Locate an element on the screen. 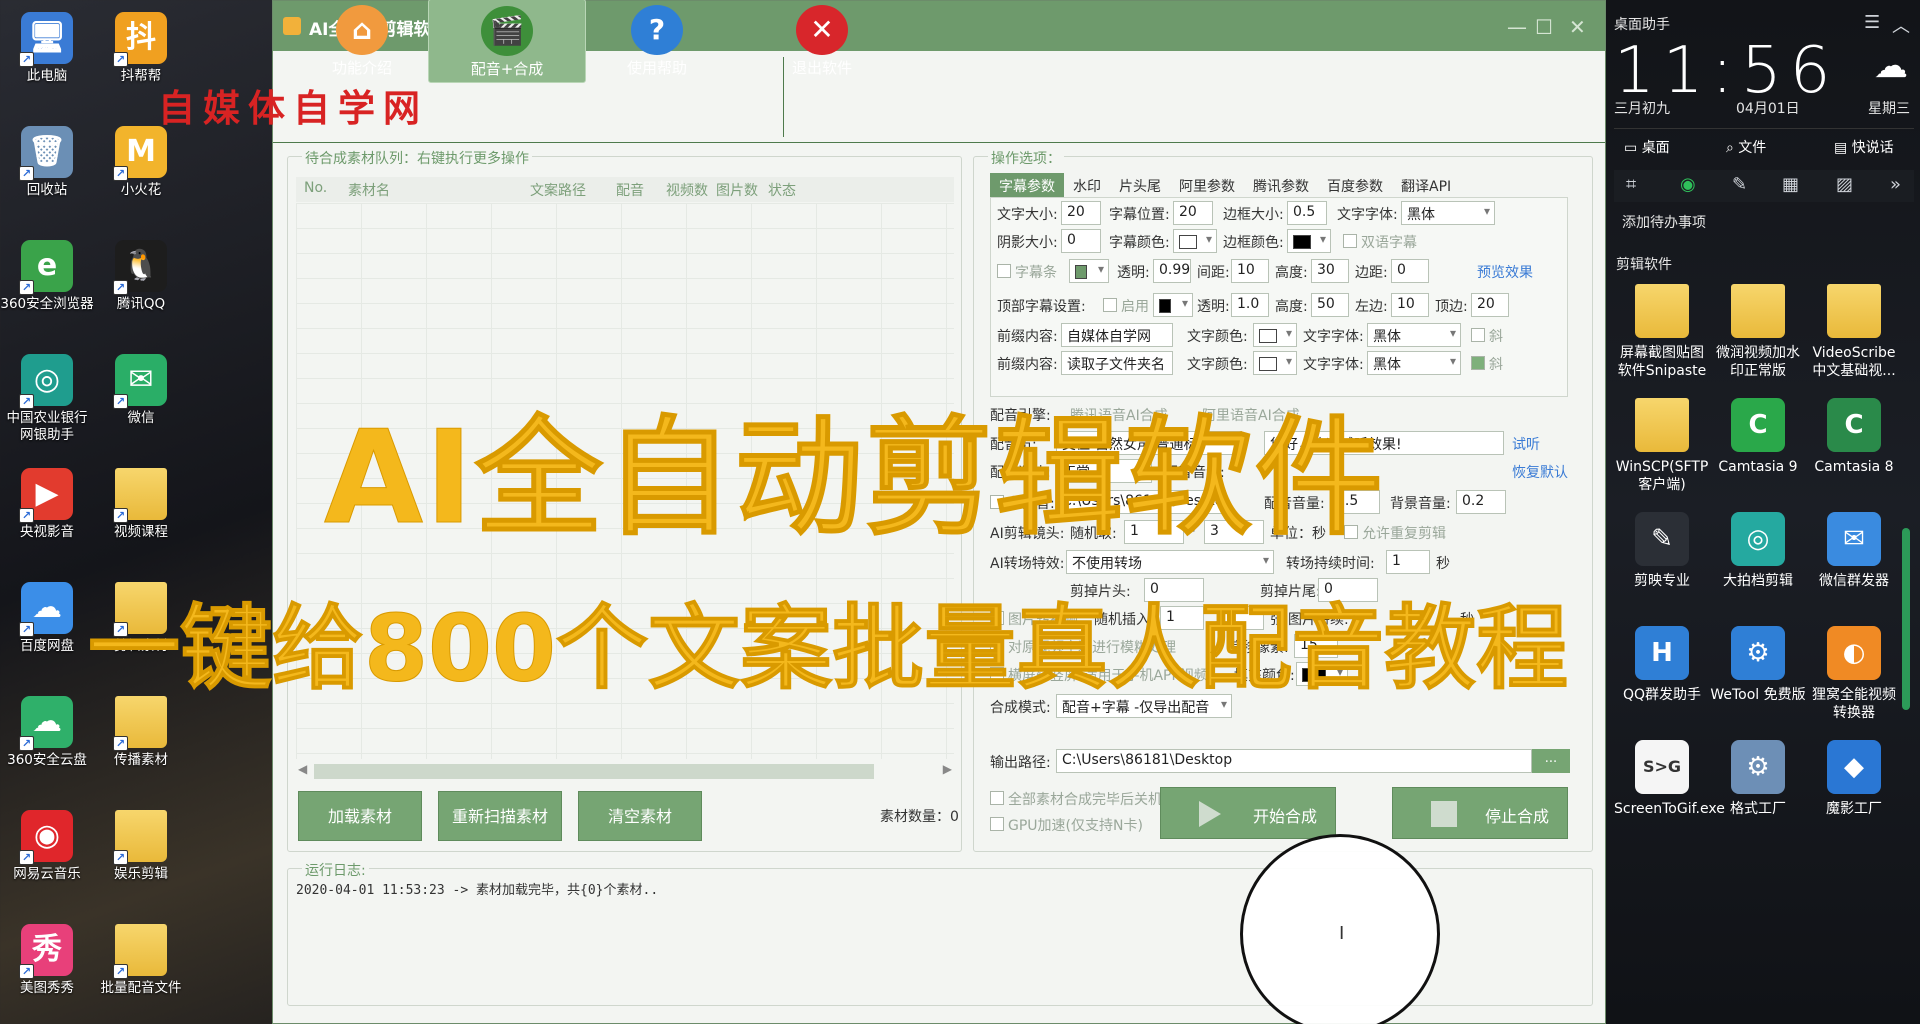 This screenshot has width=1920, height=1024. font-family-select: 黑体 is located at coordinates (1448, 213).